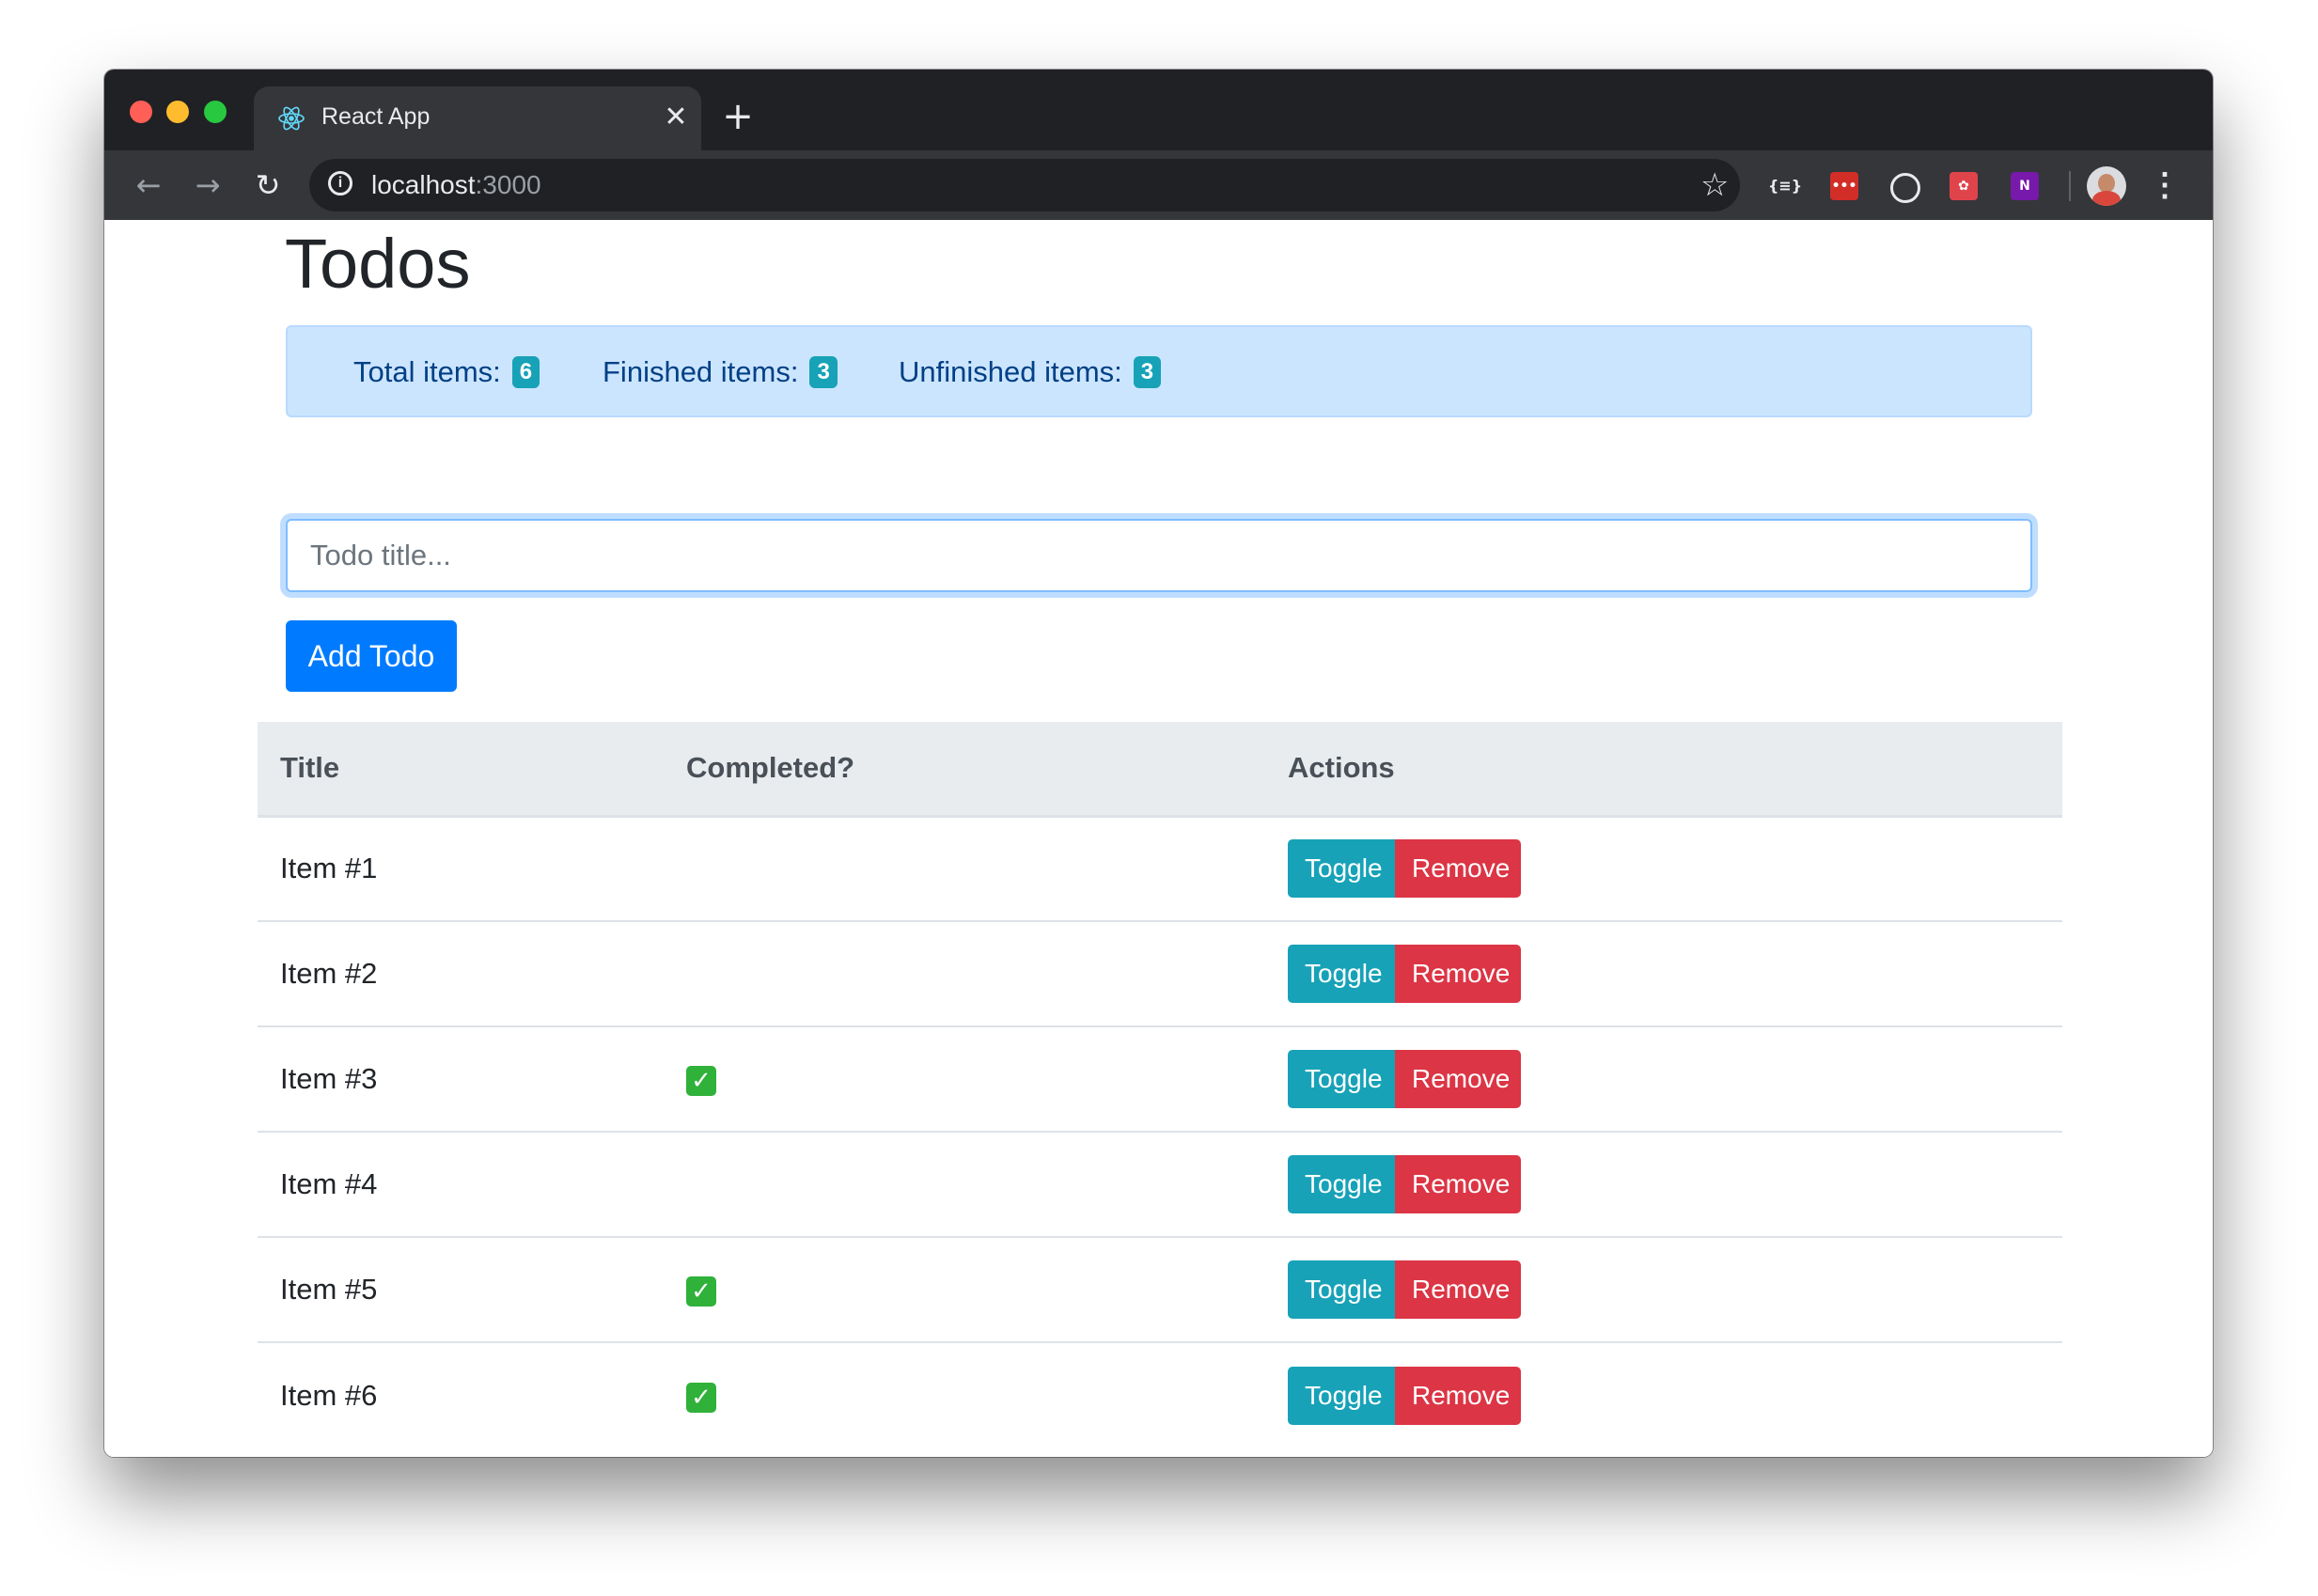 The height and width of the screenshot is (1596, 2318). I want to click on info-icon: i, so click(340, 183).